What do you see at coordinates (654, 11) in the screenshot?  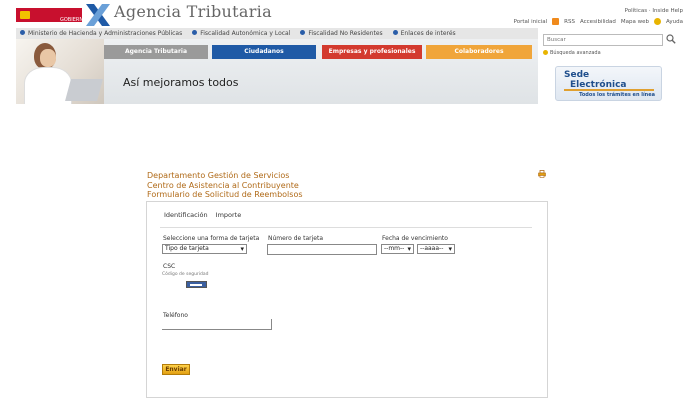 I see `language-links: Políticas · Inside Help` at bounding box center [654, 11].